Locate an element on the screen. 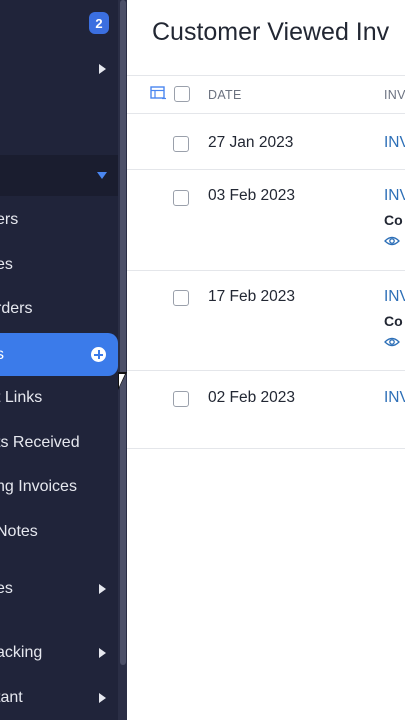 The image size is (405, 720). sidebar-scrollbar-thumb is located at coordinates (123, 332).